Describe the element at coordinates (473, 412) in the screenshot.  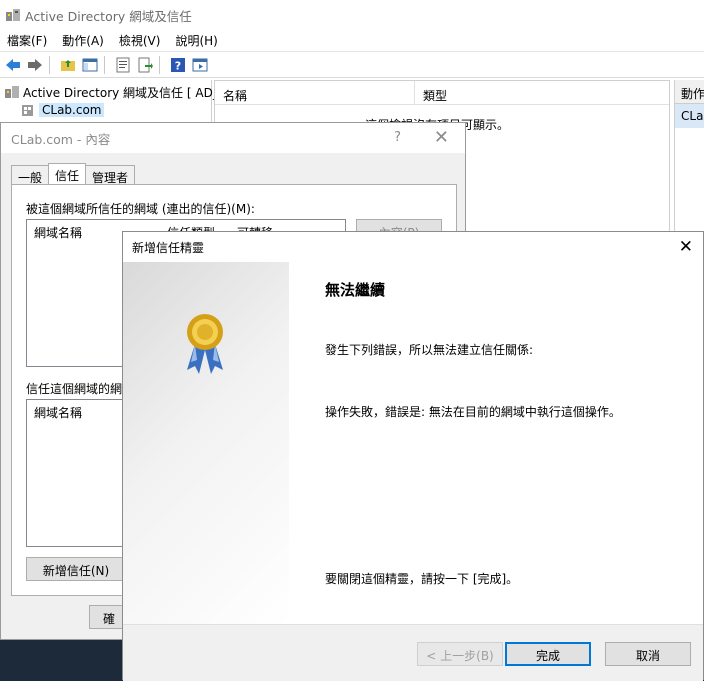
I see `wizard-error-message: 操作失敗，錯誤是: 無法在目前的網域中執行這個操作。` at that location.